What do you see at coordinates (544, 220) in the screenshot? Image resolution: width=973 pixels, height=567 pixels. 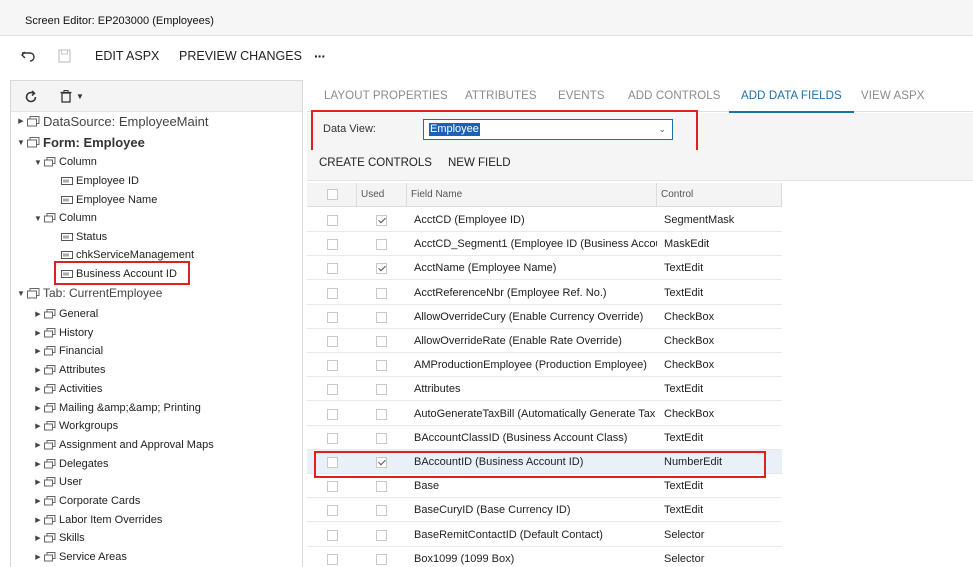 I see `table-row: AcctCD (Employee ID) SegmentMask` at bounding box center [544, 220].